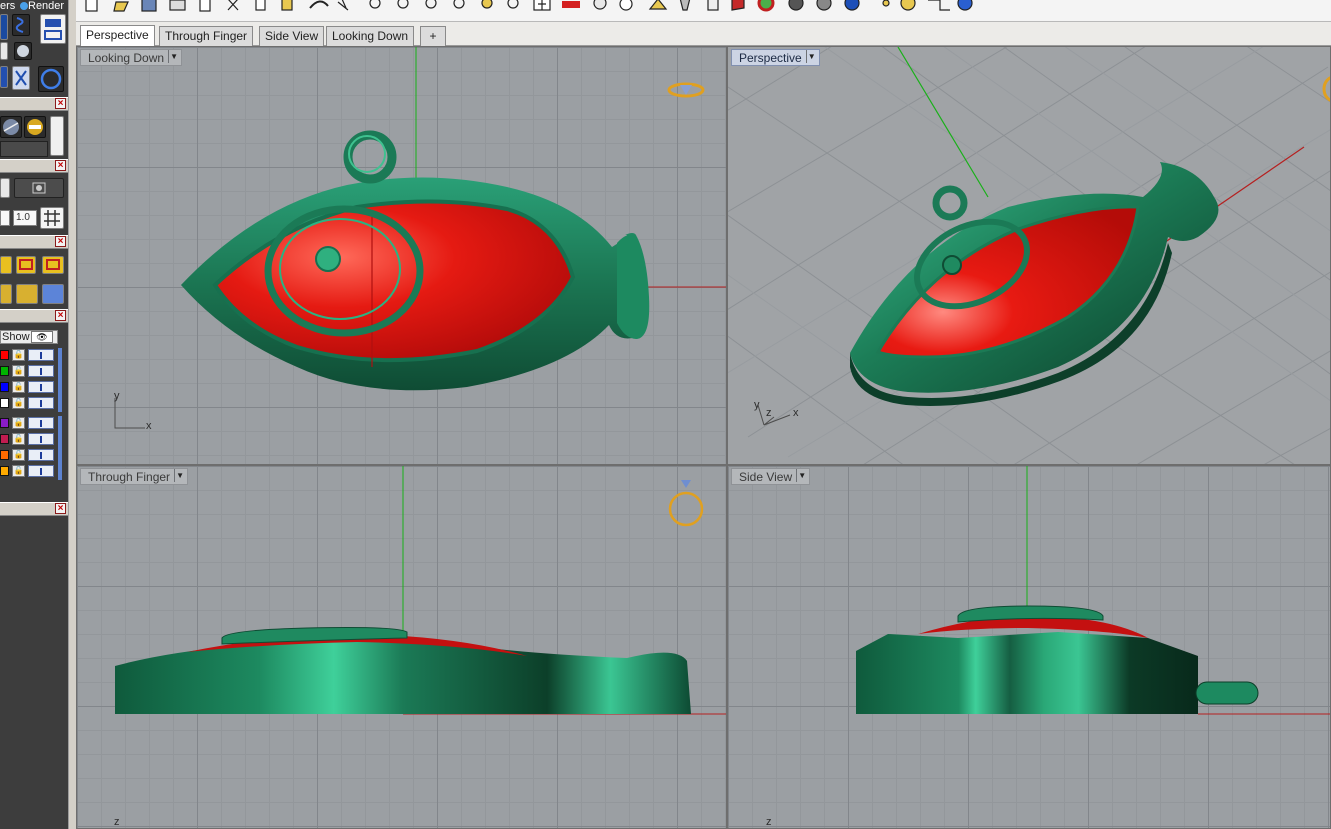  I want to click on grid-field-prefix, so click(5, 218).